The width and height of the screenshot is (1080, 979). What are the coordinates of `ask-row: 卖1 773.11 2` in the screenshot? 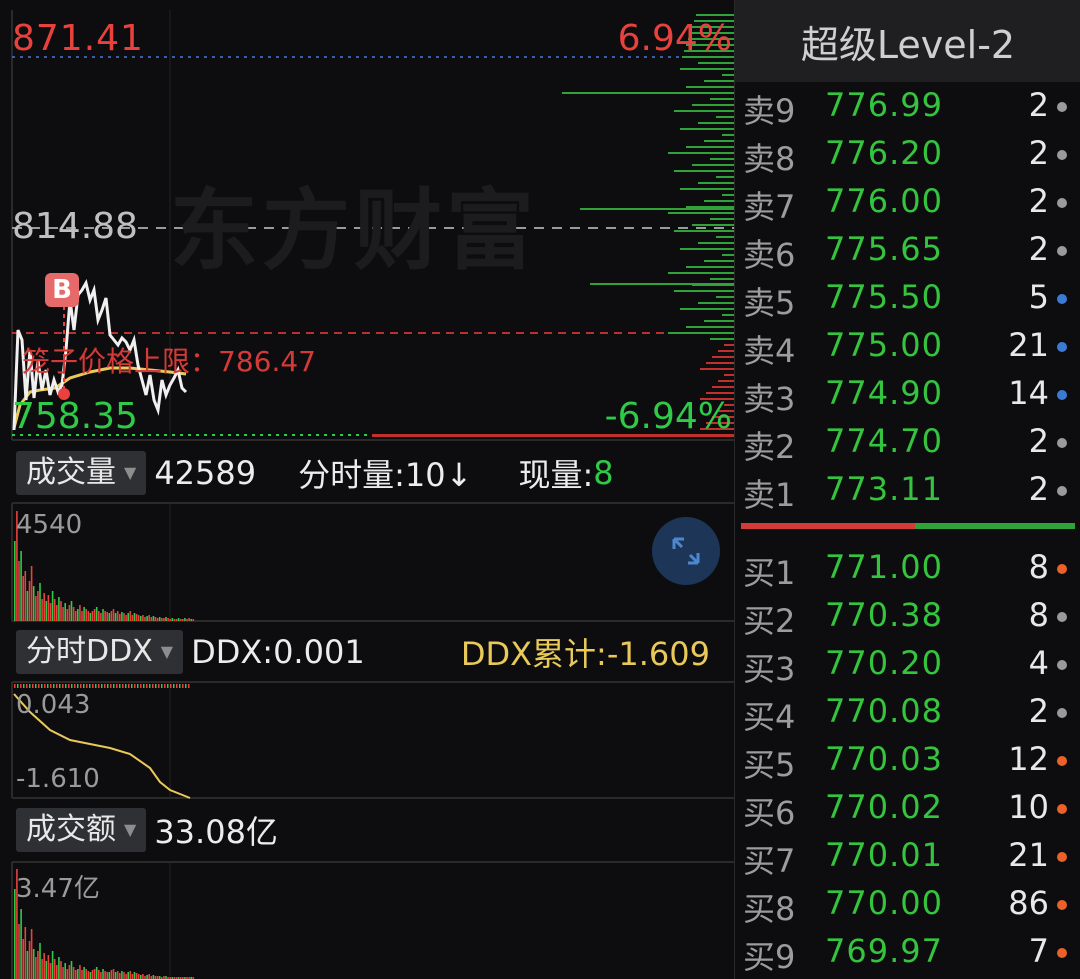 It's located at (907, 490).